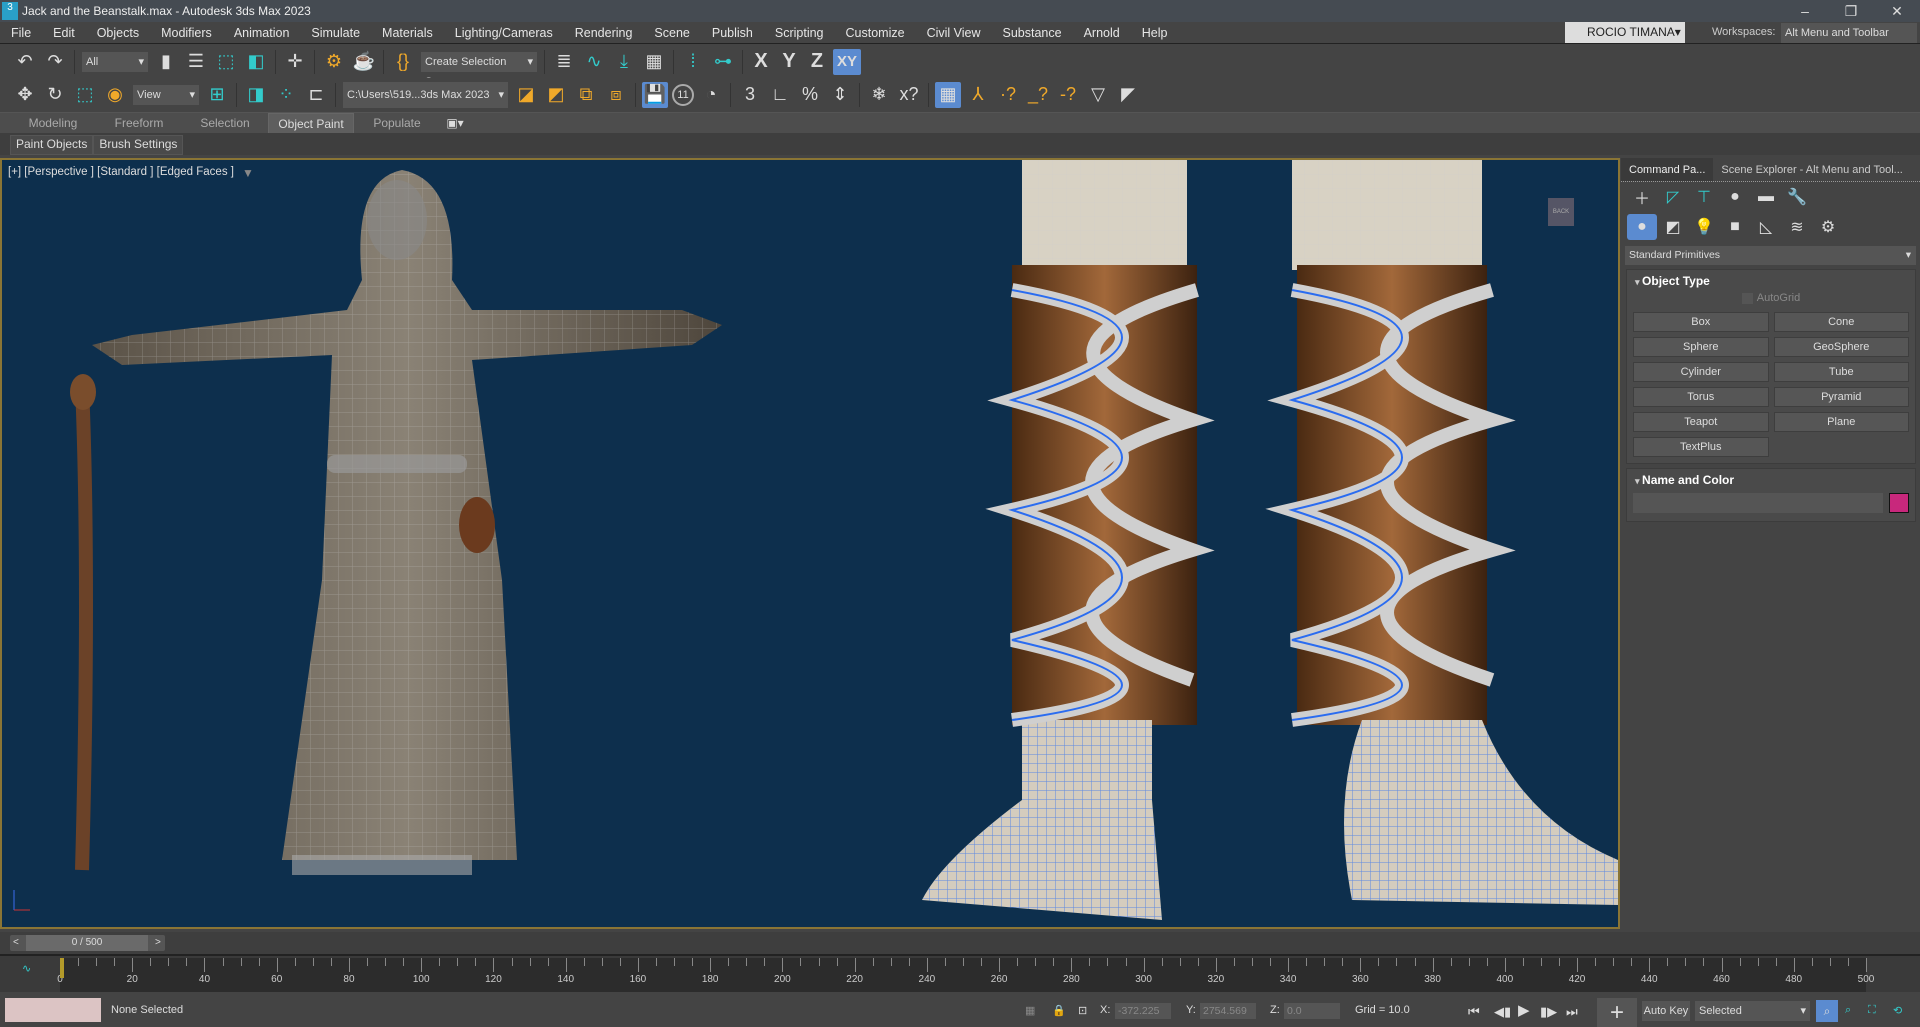 Image resolution: width=1920 pixels, height=1027 pixels. What do you see at coordinates (256, 62) in the screenshot?
I see `window-crossing-icon: ◧` at bounding box center [256, 62].